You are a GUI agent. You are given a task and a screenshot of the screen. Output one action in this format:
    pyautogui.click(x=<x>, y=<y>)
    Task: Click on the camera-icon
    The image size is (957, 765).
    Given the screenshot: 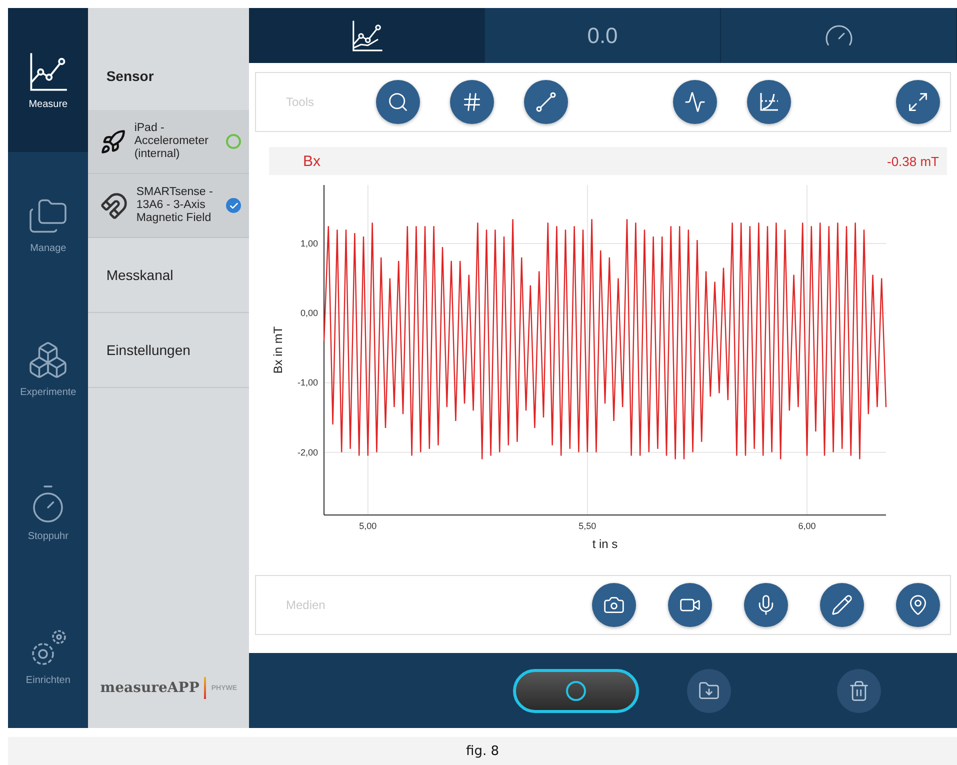 What is the action you would take?
    pyautogui.click(x=614, y=605)
    